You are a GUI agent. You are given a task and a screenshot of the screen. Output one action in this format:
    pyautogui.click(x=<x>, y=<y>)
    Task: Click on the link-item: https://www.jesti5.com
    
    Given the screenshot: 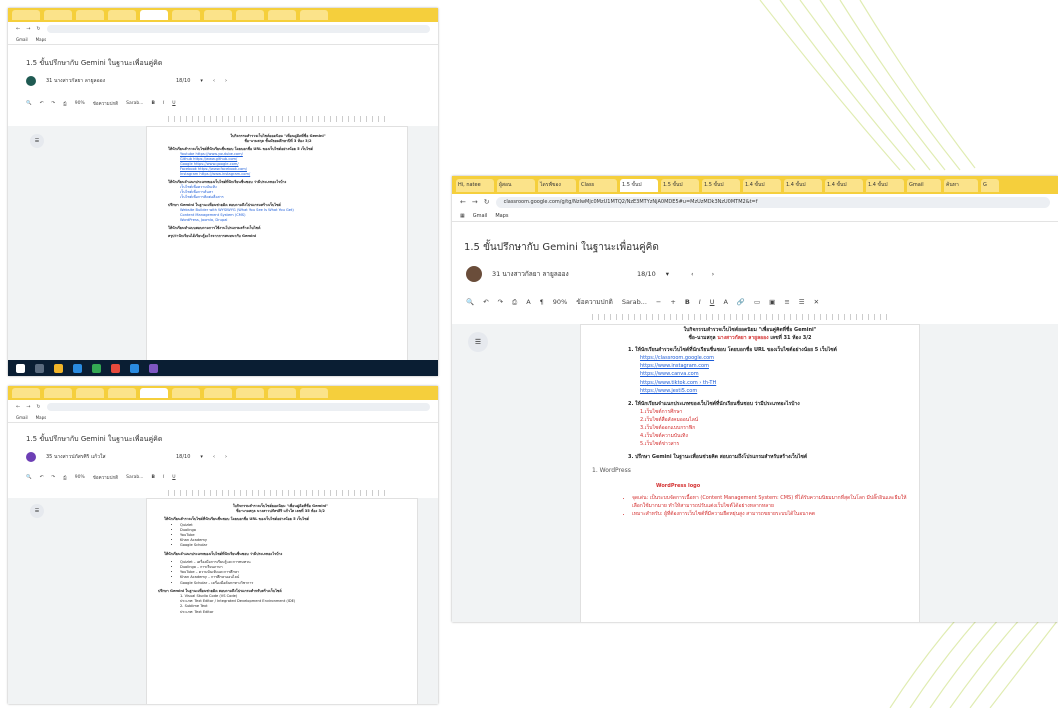 What is the action you would take?
    pyautogui.click(x=774, y=391)
    